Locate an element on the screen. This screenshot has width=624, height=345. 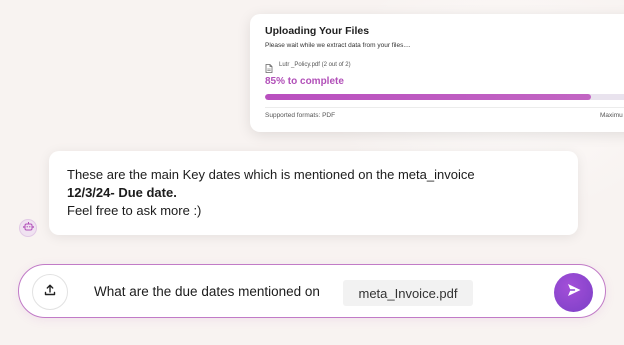
send-button is located at coordinates (573, 292).